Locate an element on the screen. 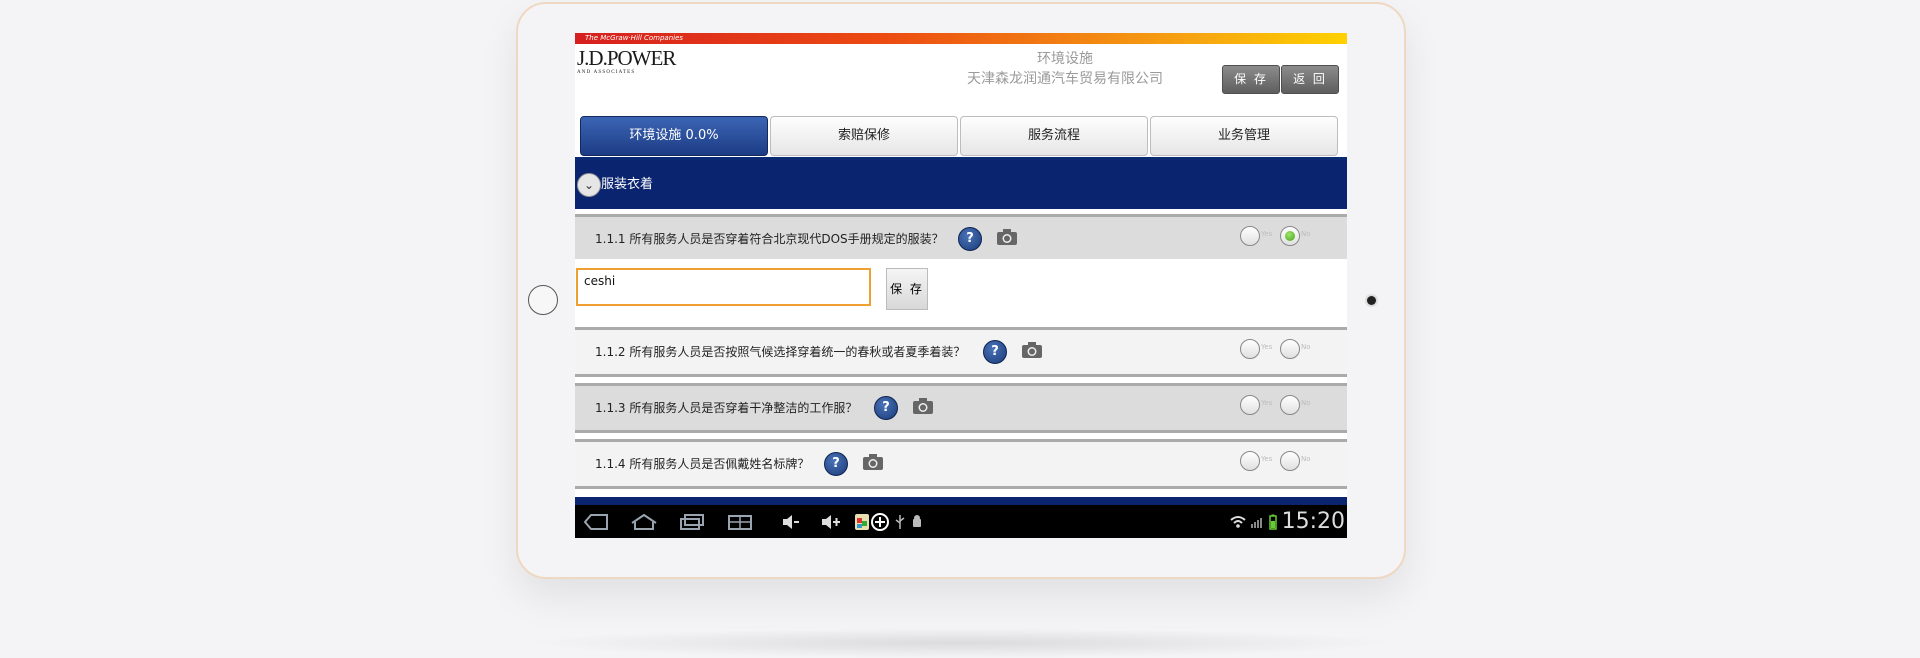 Image resolution: width=1920 pixels, height=658 pixels. jd-power-logo: J.D.POWER AND ASSOCIATES is located at coordinates (626, 61).